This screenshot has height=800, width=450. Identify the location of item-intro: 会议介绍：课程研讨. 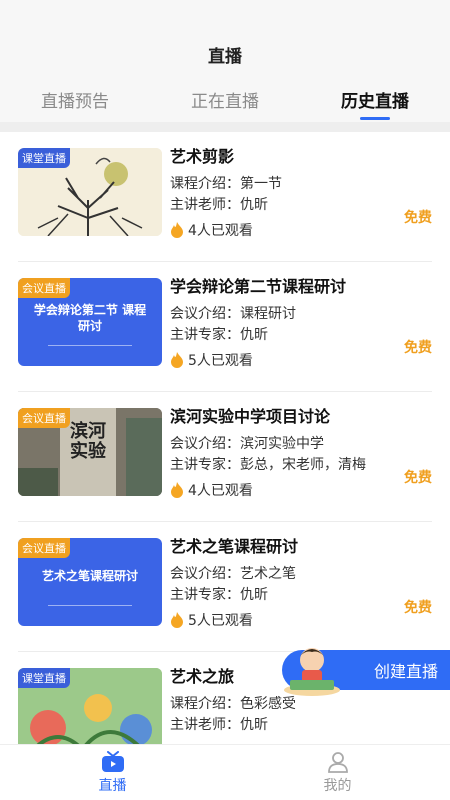
(233, 314).